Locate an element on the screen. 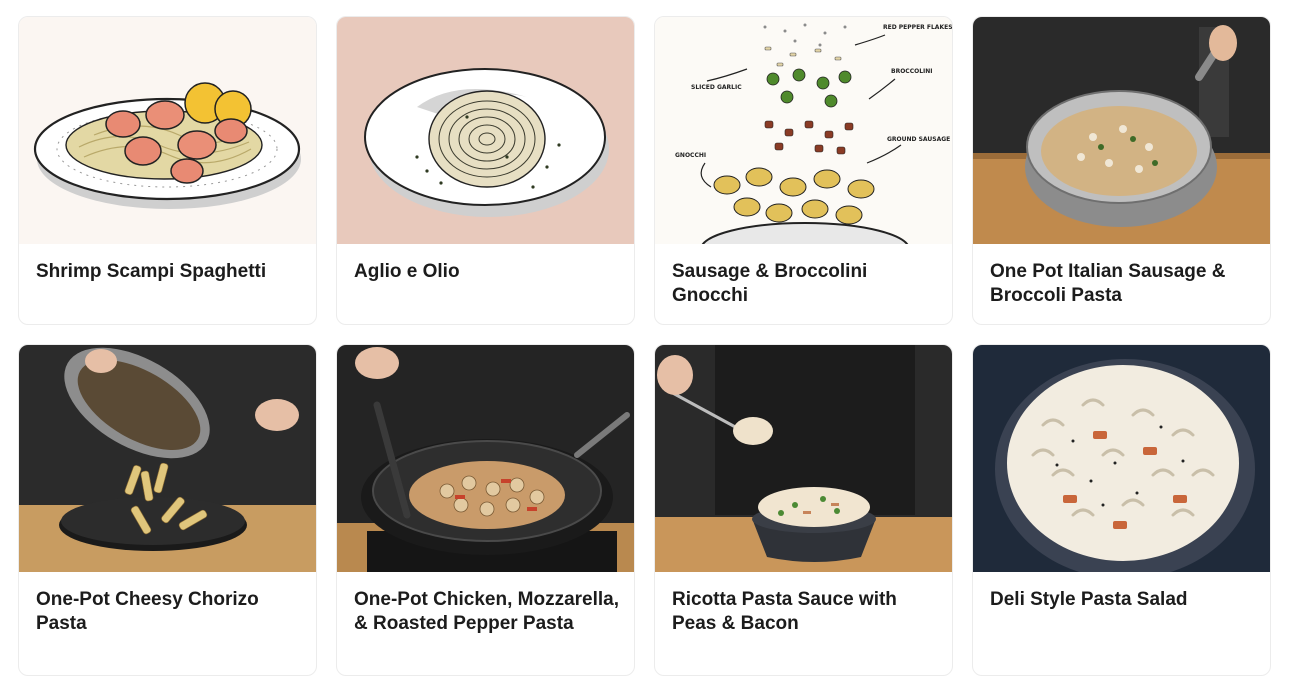 The image size is (1292, 690). recipe-title: Shrimp Scampi Spaghetti is located at coordinates (169, 272).